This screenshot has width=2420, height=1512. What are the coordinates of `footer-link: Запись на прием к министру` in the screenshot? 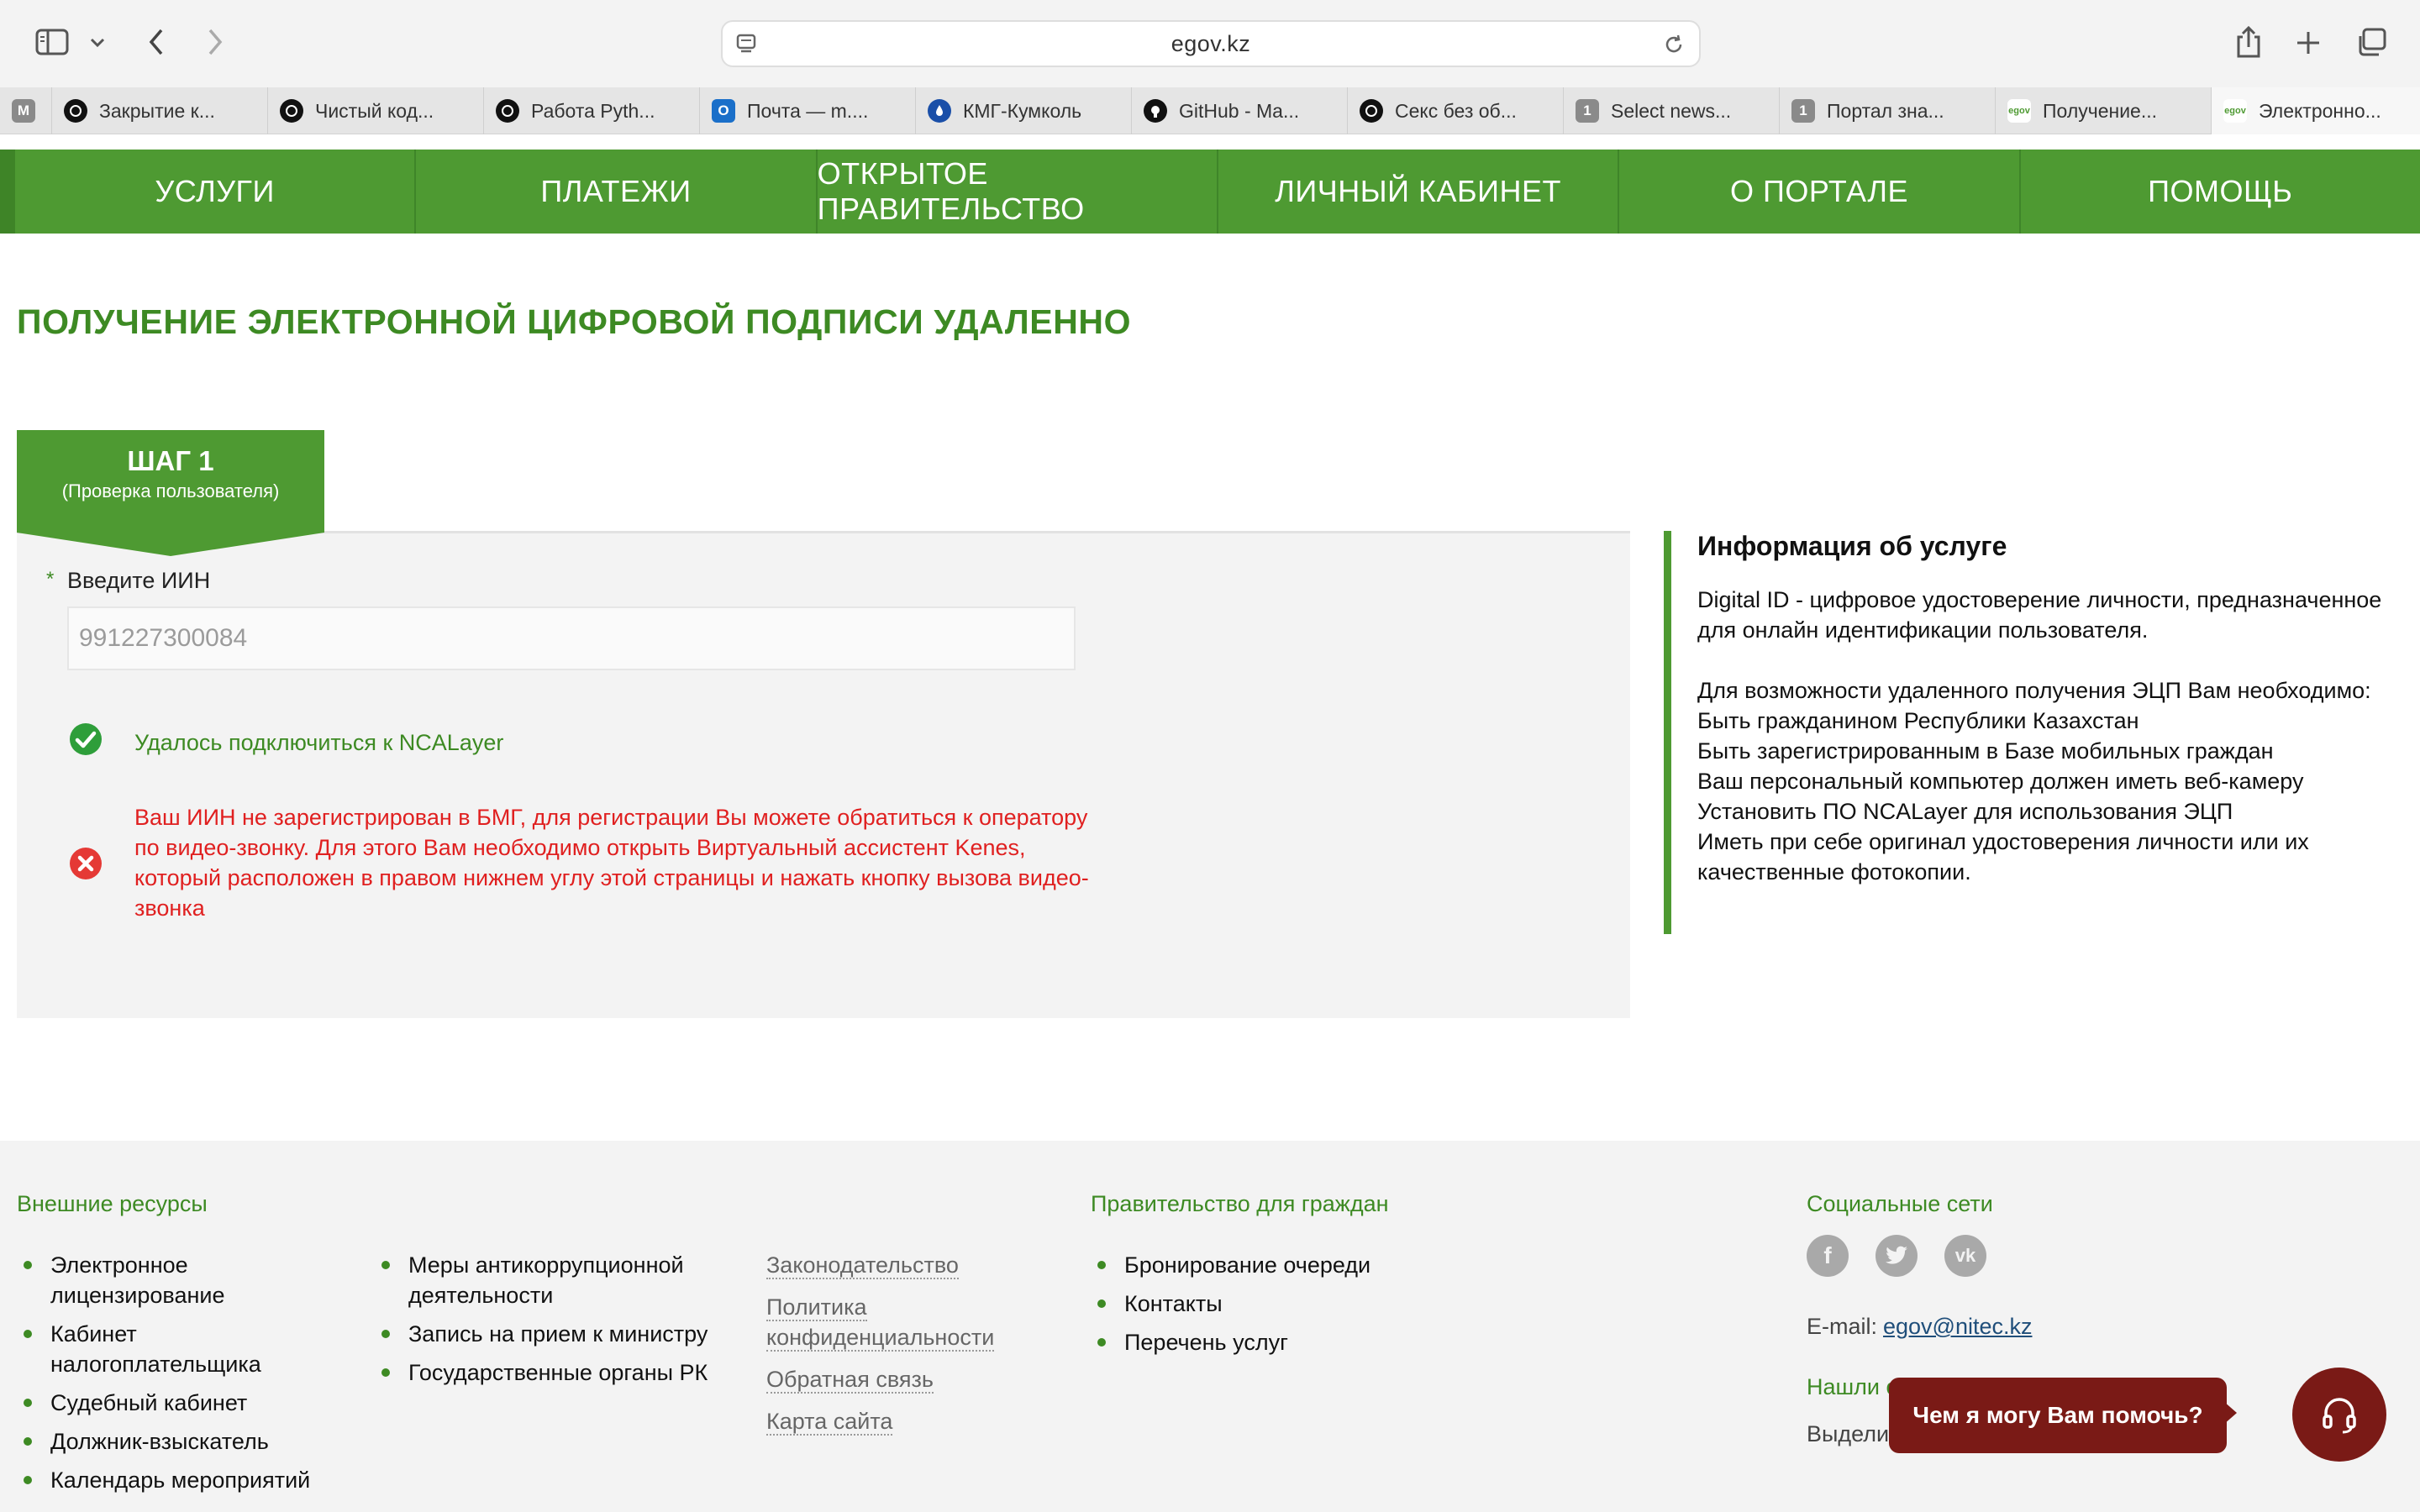 It's located at (543, 1334).